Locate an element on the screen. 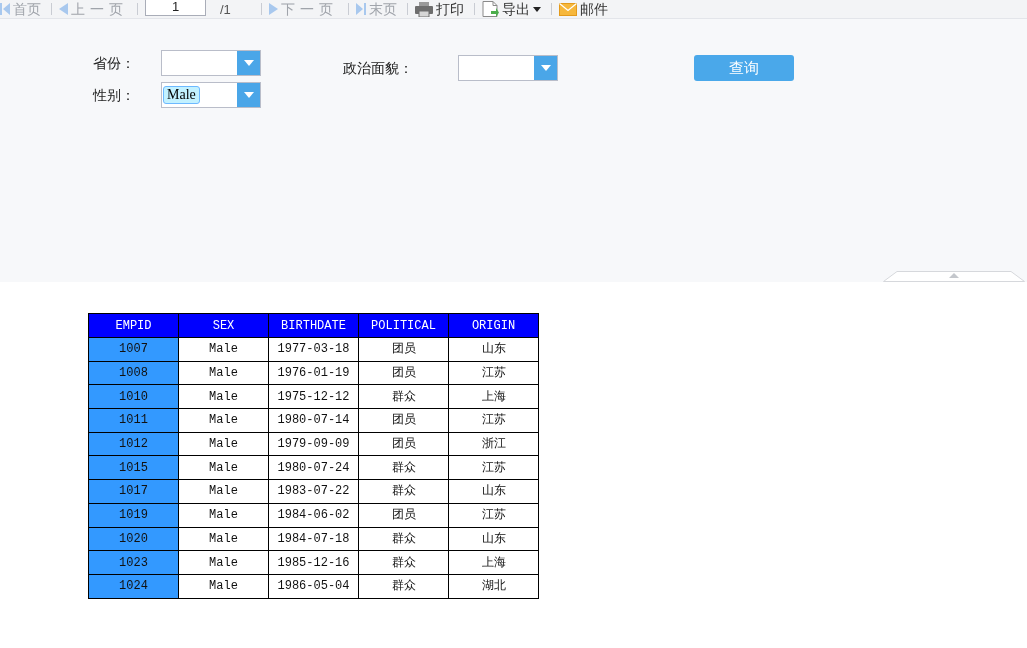 This screenshot has height=648, width=1027. printer-icon is located at coordinates (423, 9).